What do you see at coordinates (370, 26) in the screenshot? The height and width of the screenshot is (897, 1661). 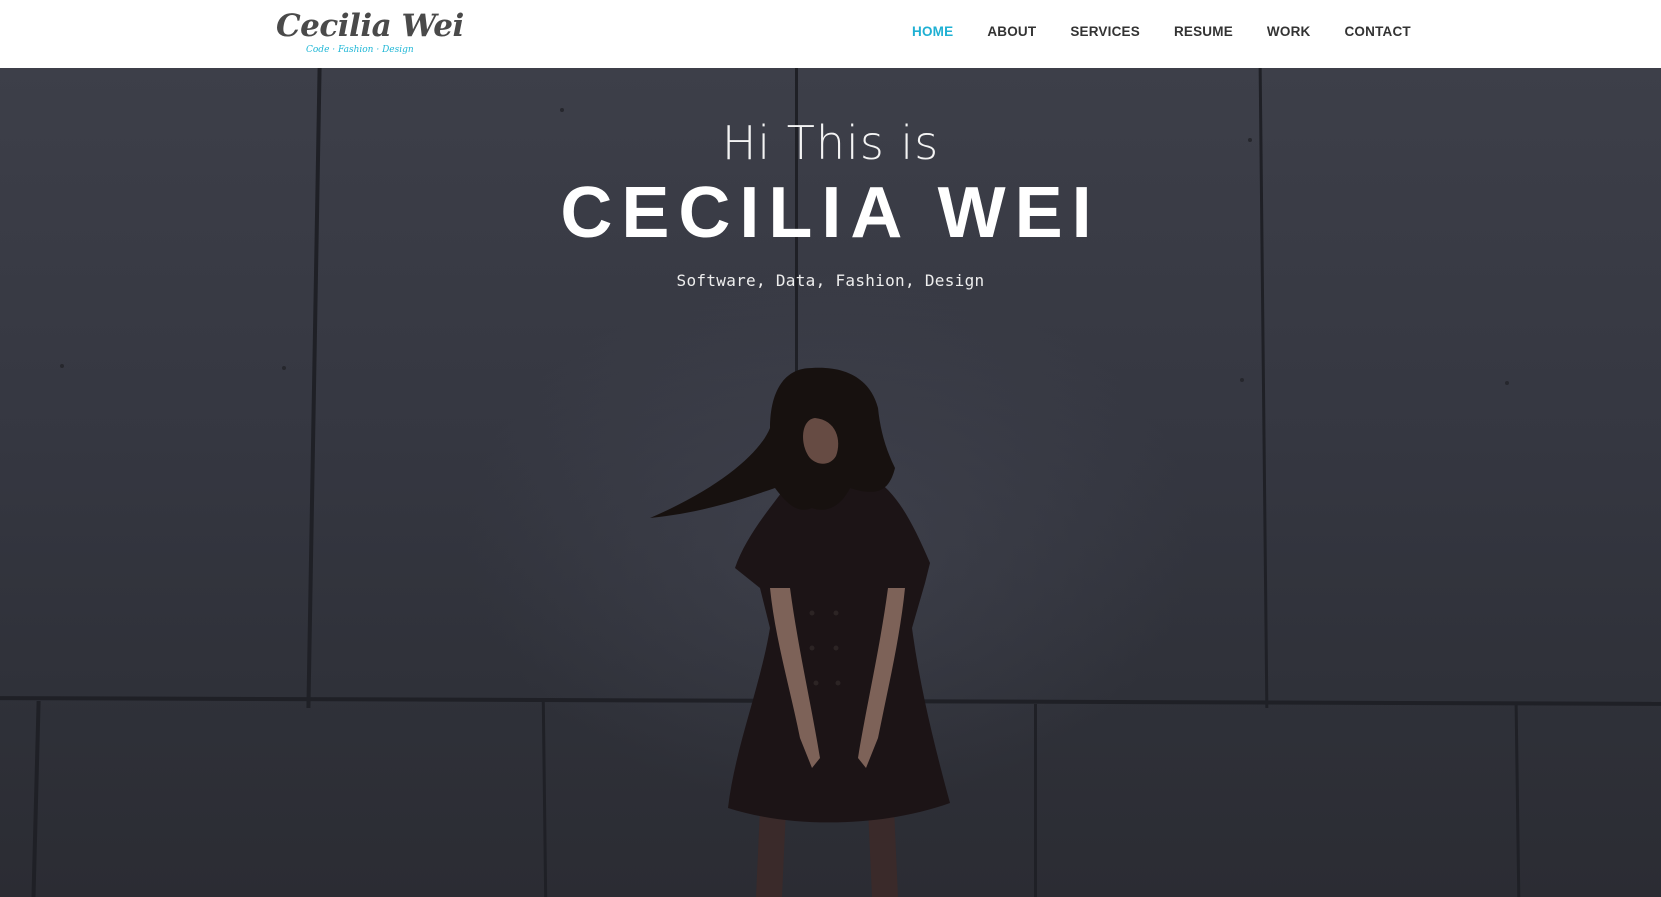 I see `logo-name: Cecilia Wei` at bounding box center [370, 26].